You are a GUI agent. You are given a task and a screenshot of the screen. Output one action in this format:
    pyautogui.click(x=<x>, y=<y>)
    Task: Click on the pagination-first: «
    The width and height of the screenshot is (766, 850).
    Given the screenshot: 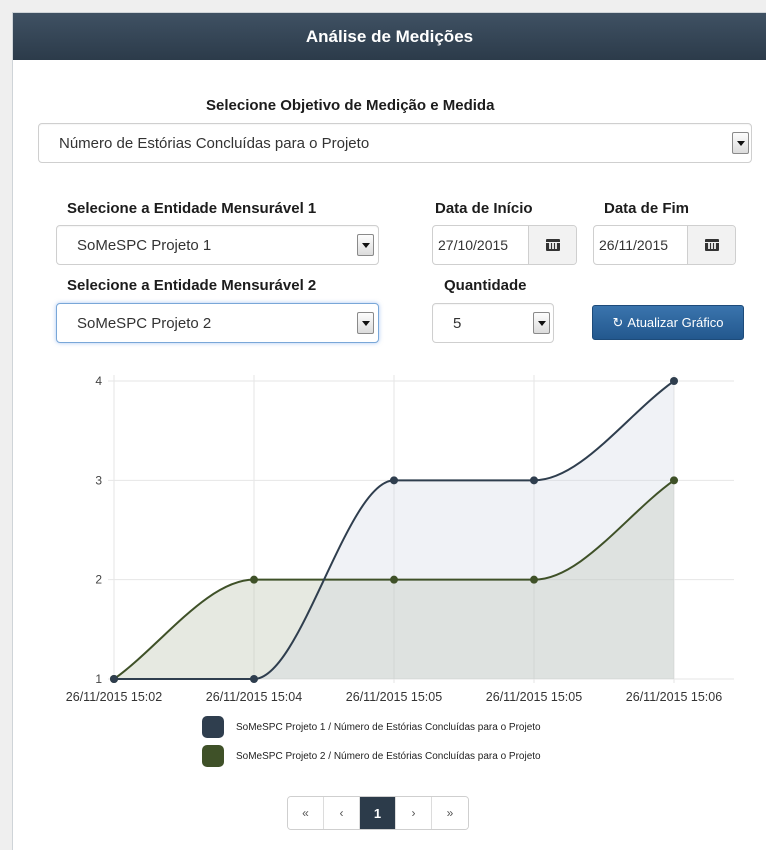 What is the action you would take?
    pyautogui.click(x=306, y=813)
    